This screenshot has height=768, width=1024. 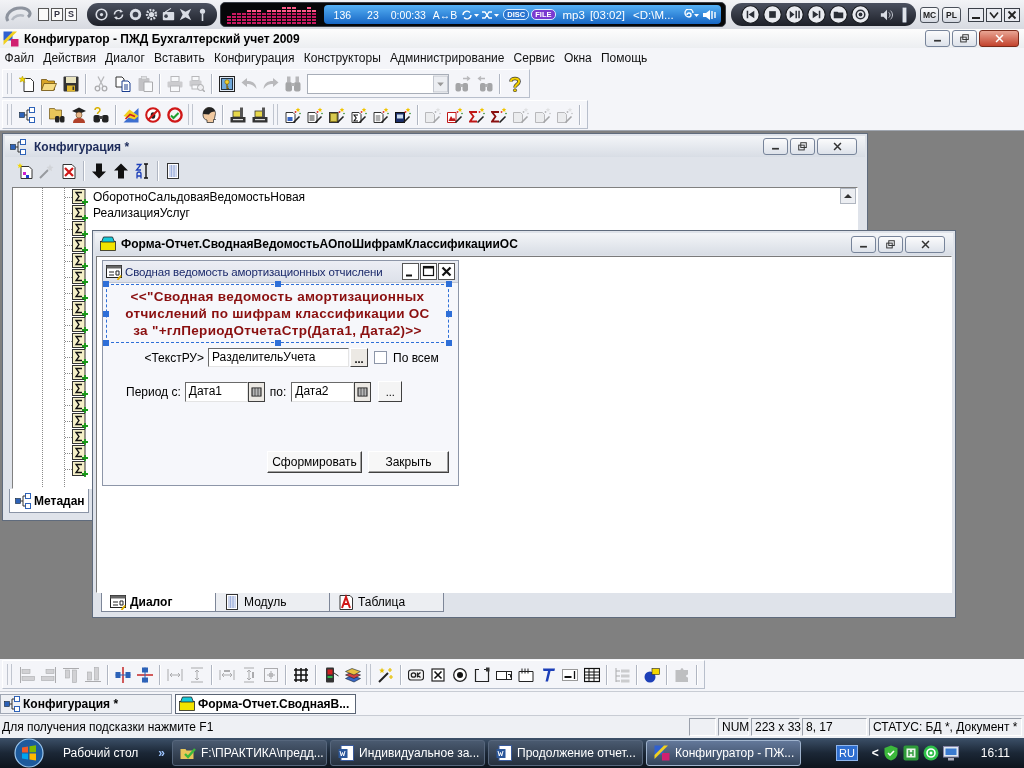 What do you see at coordinates (301, 674) in the screenshot?
I see `grid-icon` at bounding box center [301, 674].